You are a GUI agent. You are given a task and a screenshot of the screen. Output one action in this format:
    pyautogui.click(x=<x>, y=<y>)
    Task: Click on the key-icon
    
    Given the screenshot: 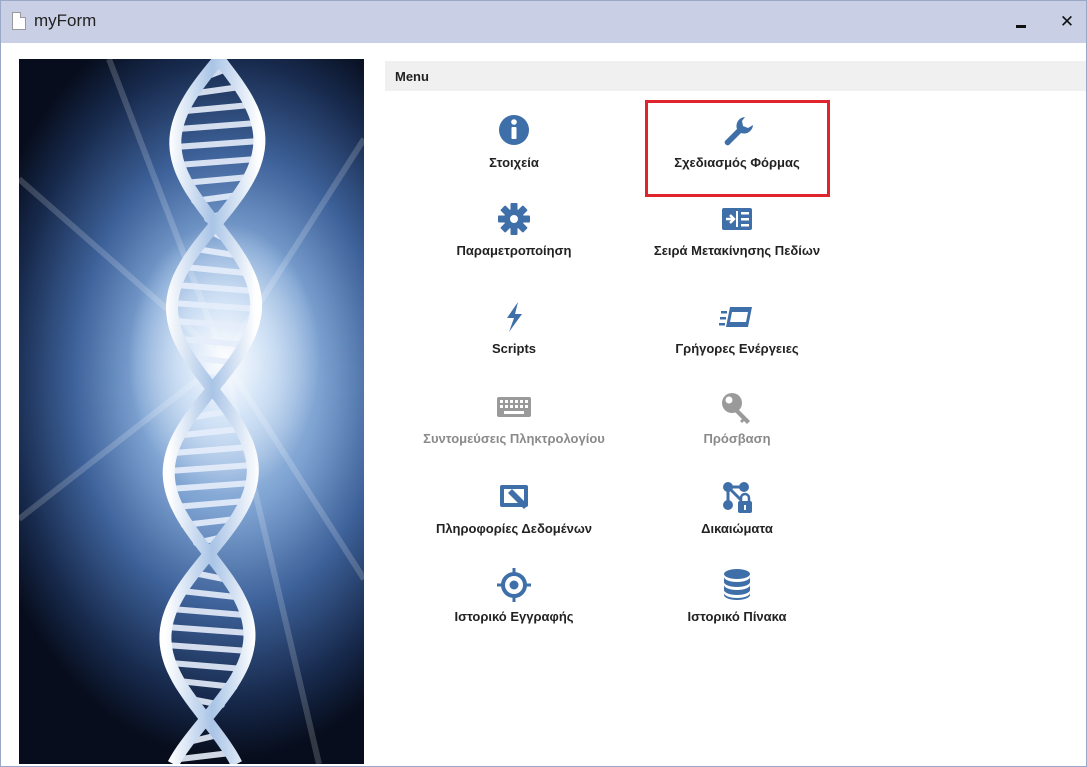 What is the action you would take?
    pyautogui.click(x=736, y=408)
    